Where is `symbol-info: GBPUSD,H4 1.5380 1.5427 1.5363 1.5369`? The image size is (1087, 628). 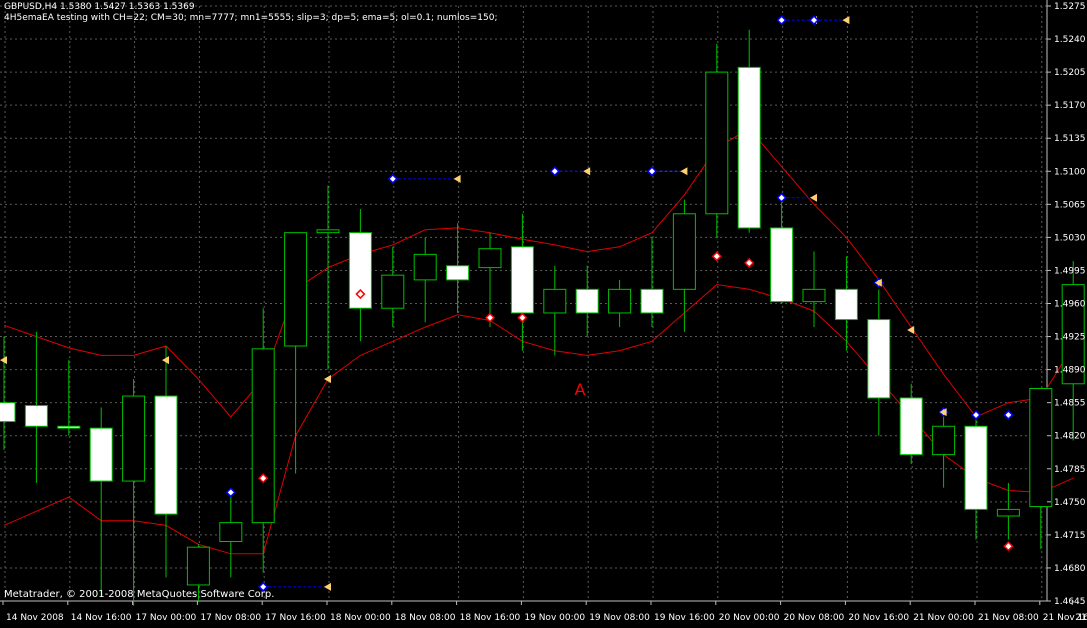 symbol-info: GBPUSD,H4 1.5380 1.5427 1.5363 1.5369 is located at coordinates (99, 7).